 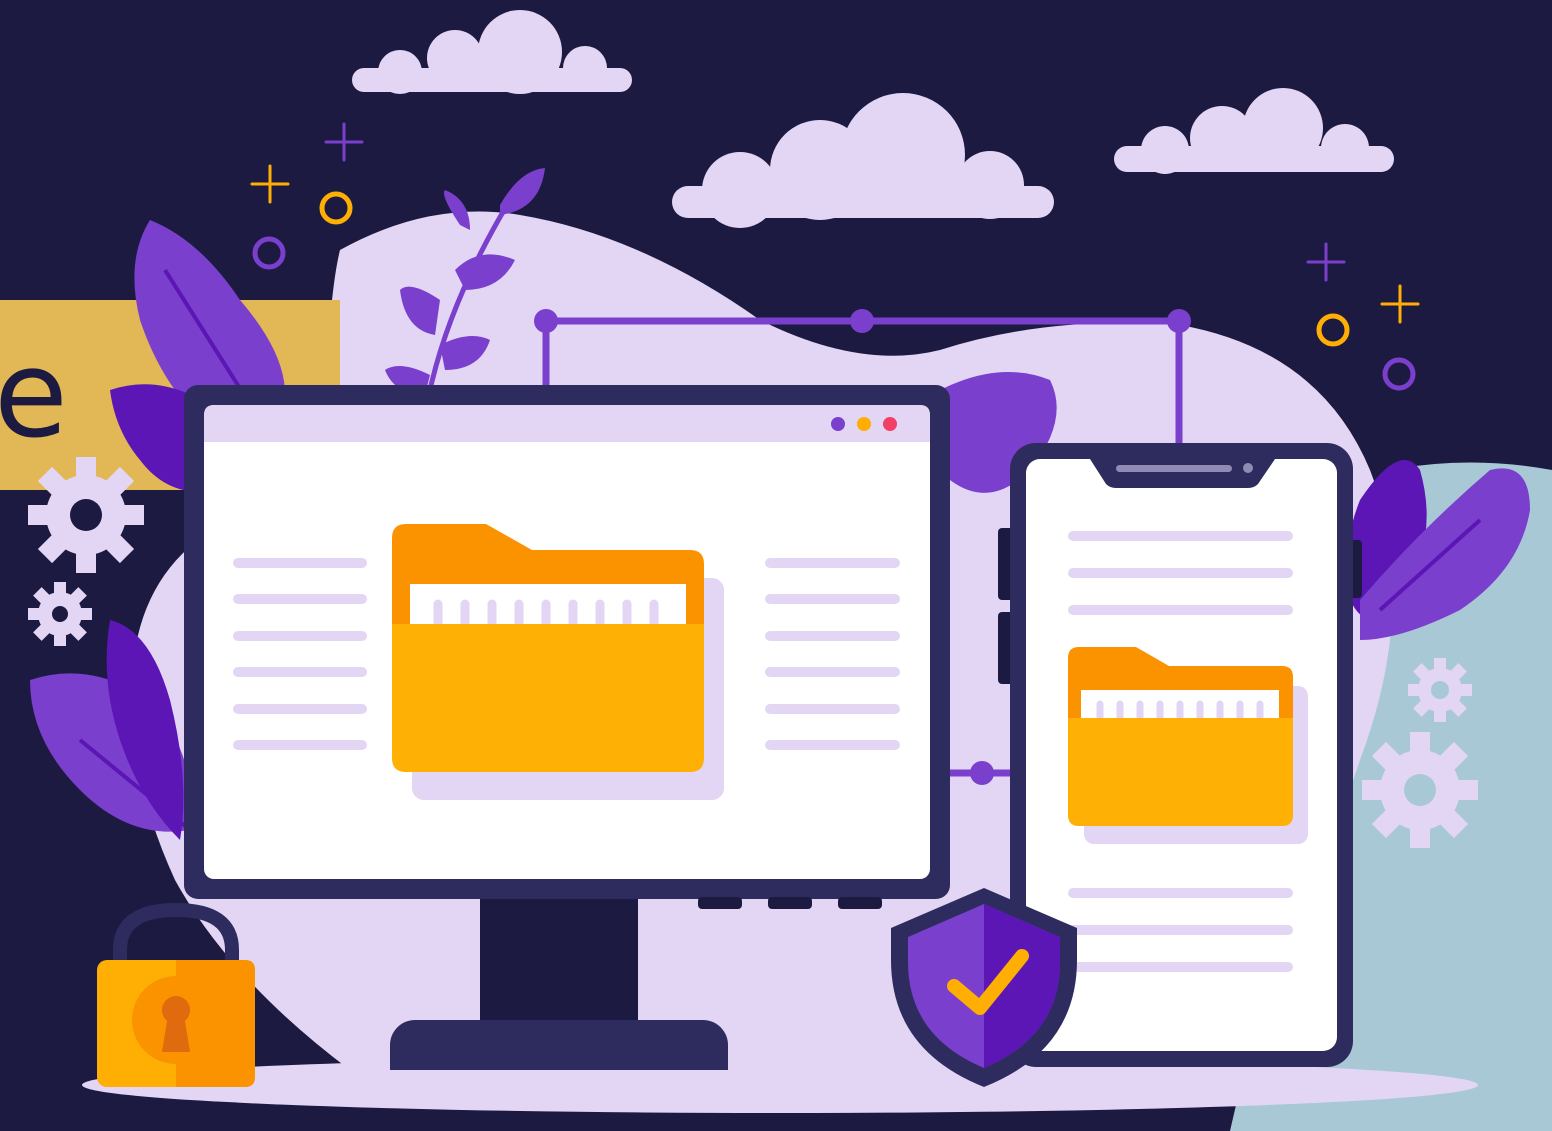 I want to click on window-dot-yellow, so click(x=864, y=424).